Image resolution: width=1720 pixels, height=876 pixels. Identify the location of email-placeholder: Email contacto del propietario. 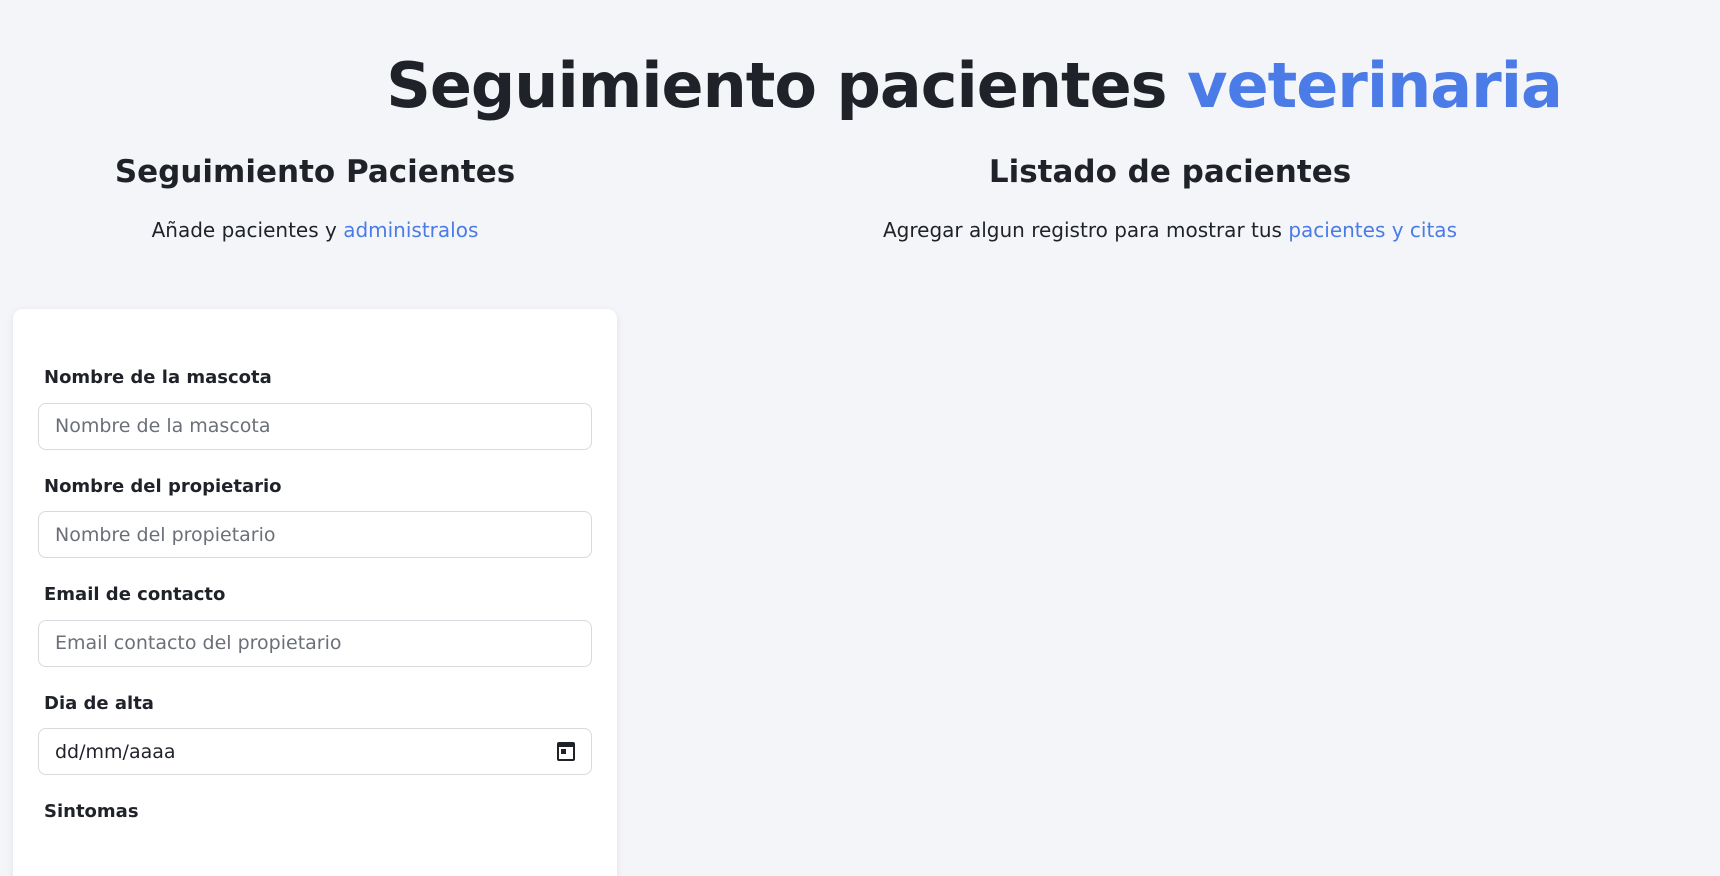
(198, 643).